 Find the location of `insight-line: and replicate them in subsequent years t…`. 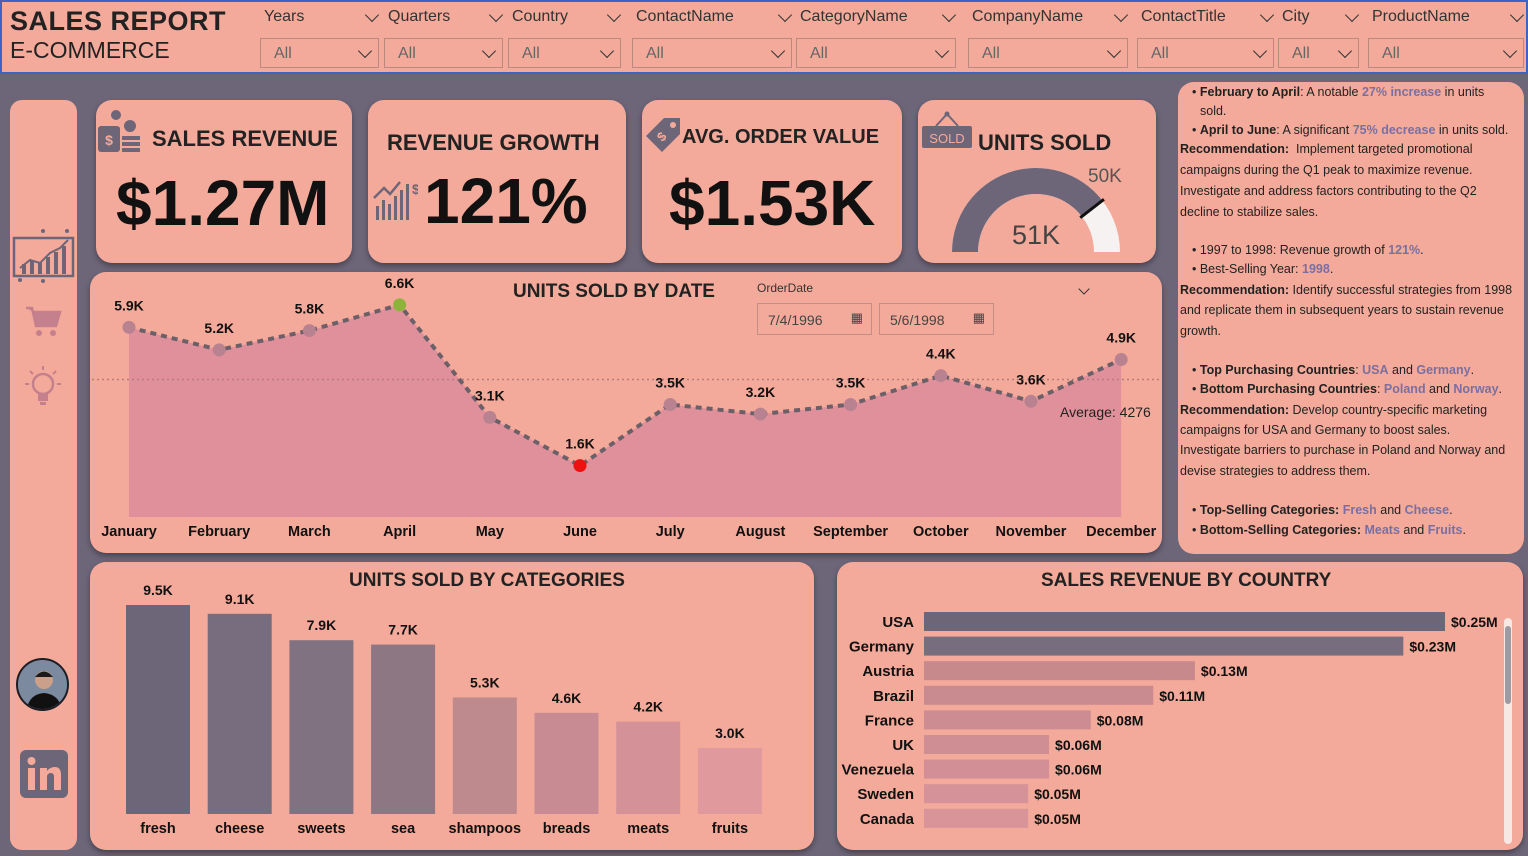

insight-line: and replicate them in subsequent years t… is located at coordinates (1342, 310).